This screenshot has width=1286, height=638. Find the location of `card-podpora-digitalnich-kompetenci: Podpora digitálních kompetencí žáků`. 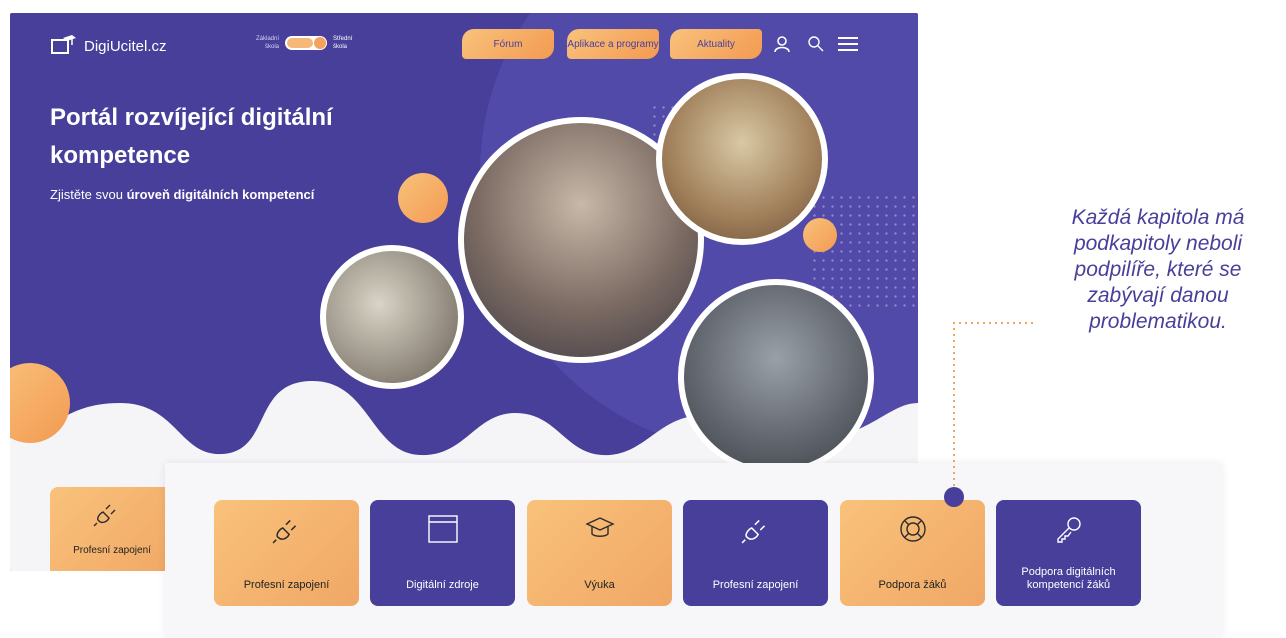

card-podpora-digitalnich-kompetenci: Podpora digitálních kompetencí žáků is located at coordinates (1068, 553).